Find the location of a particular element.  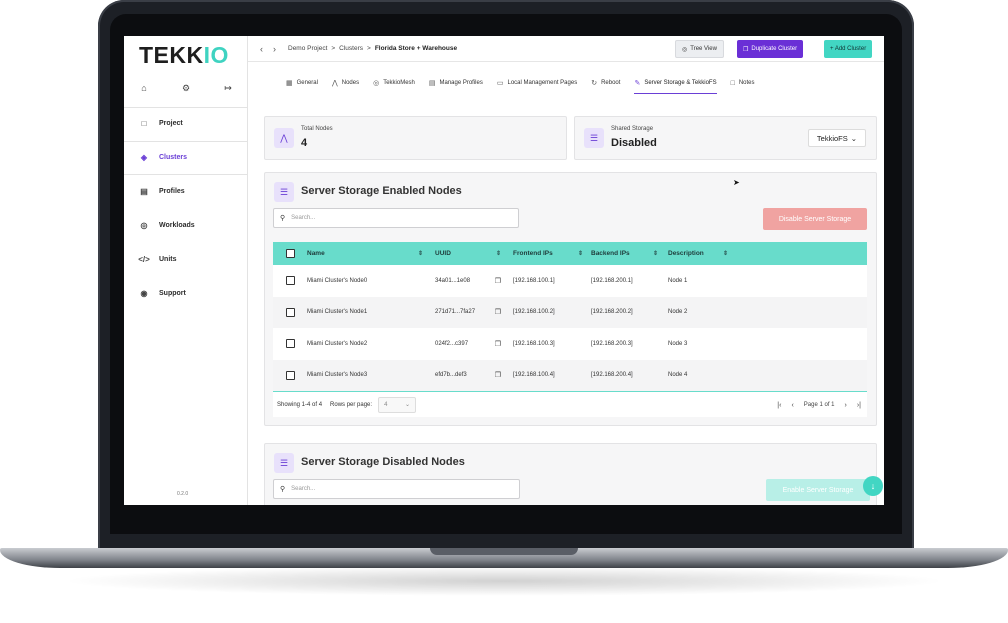

nodes-icon: ⋀ is located at coordinates (284, 138).